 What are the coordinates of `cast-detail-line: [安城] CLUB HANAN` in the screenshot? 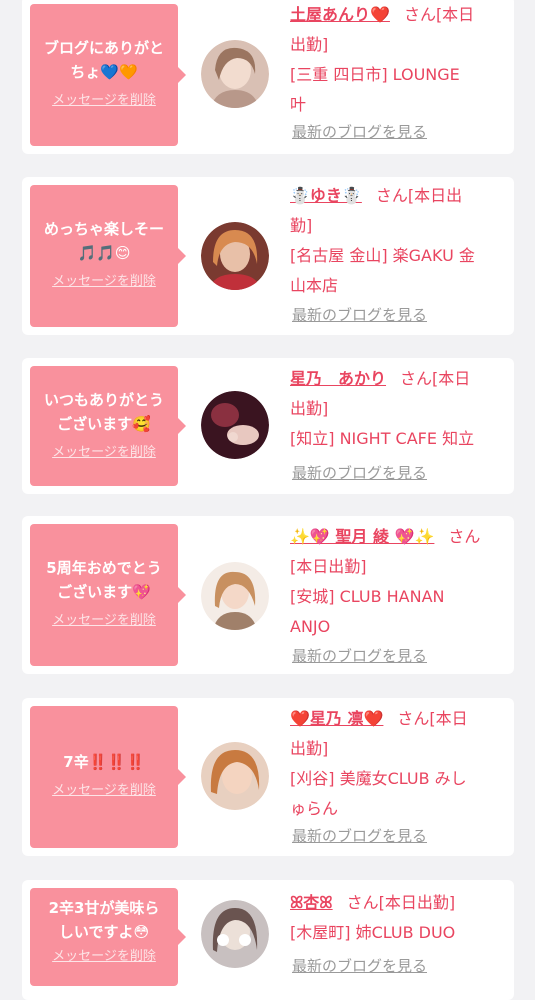 It's located at (367, 596).